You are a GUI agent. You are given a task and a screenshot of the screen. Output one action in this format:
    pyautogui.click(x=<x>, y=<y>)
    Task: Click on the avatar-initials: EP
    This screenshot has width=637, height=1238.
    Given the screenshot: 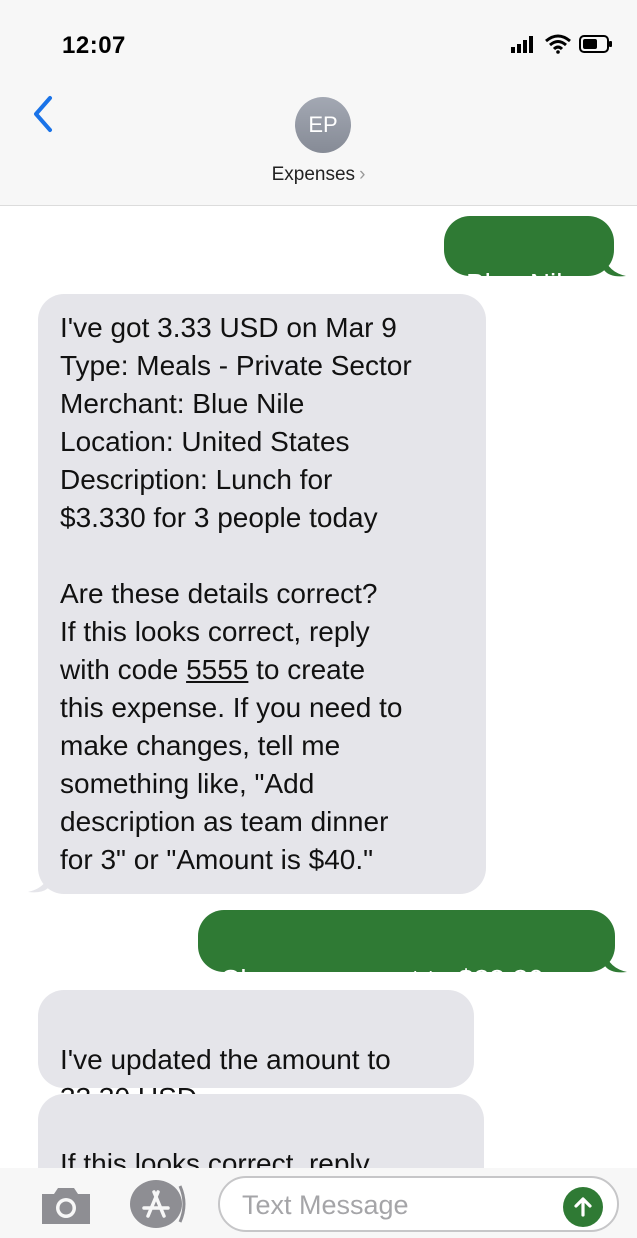 What is the action you would take?
    pyautogui.click(x=323, y=125)
    